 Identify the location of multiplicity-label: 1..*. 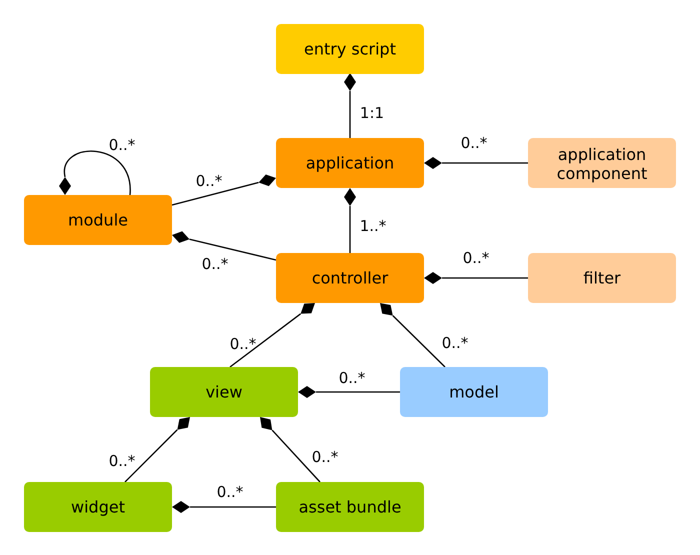
(373, 226).